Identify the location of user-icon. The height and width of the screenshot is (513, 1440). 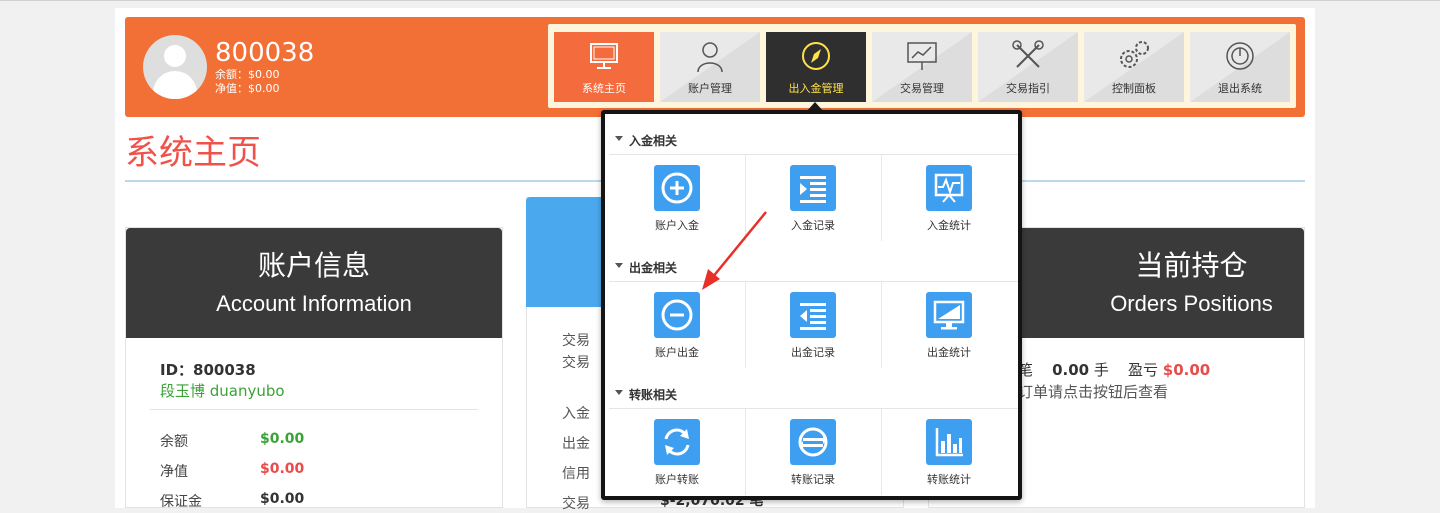
(710, 57).